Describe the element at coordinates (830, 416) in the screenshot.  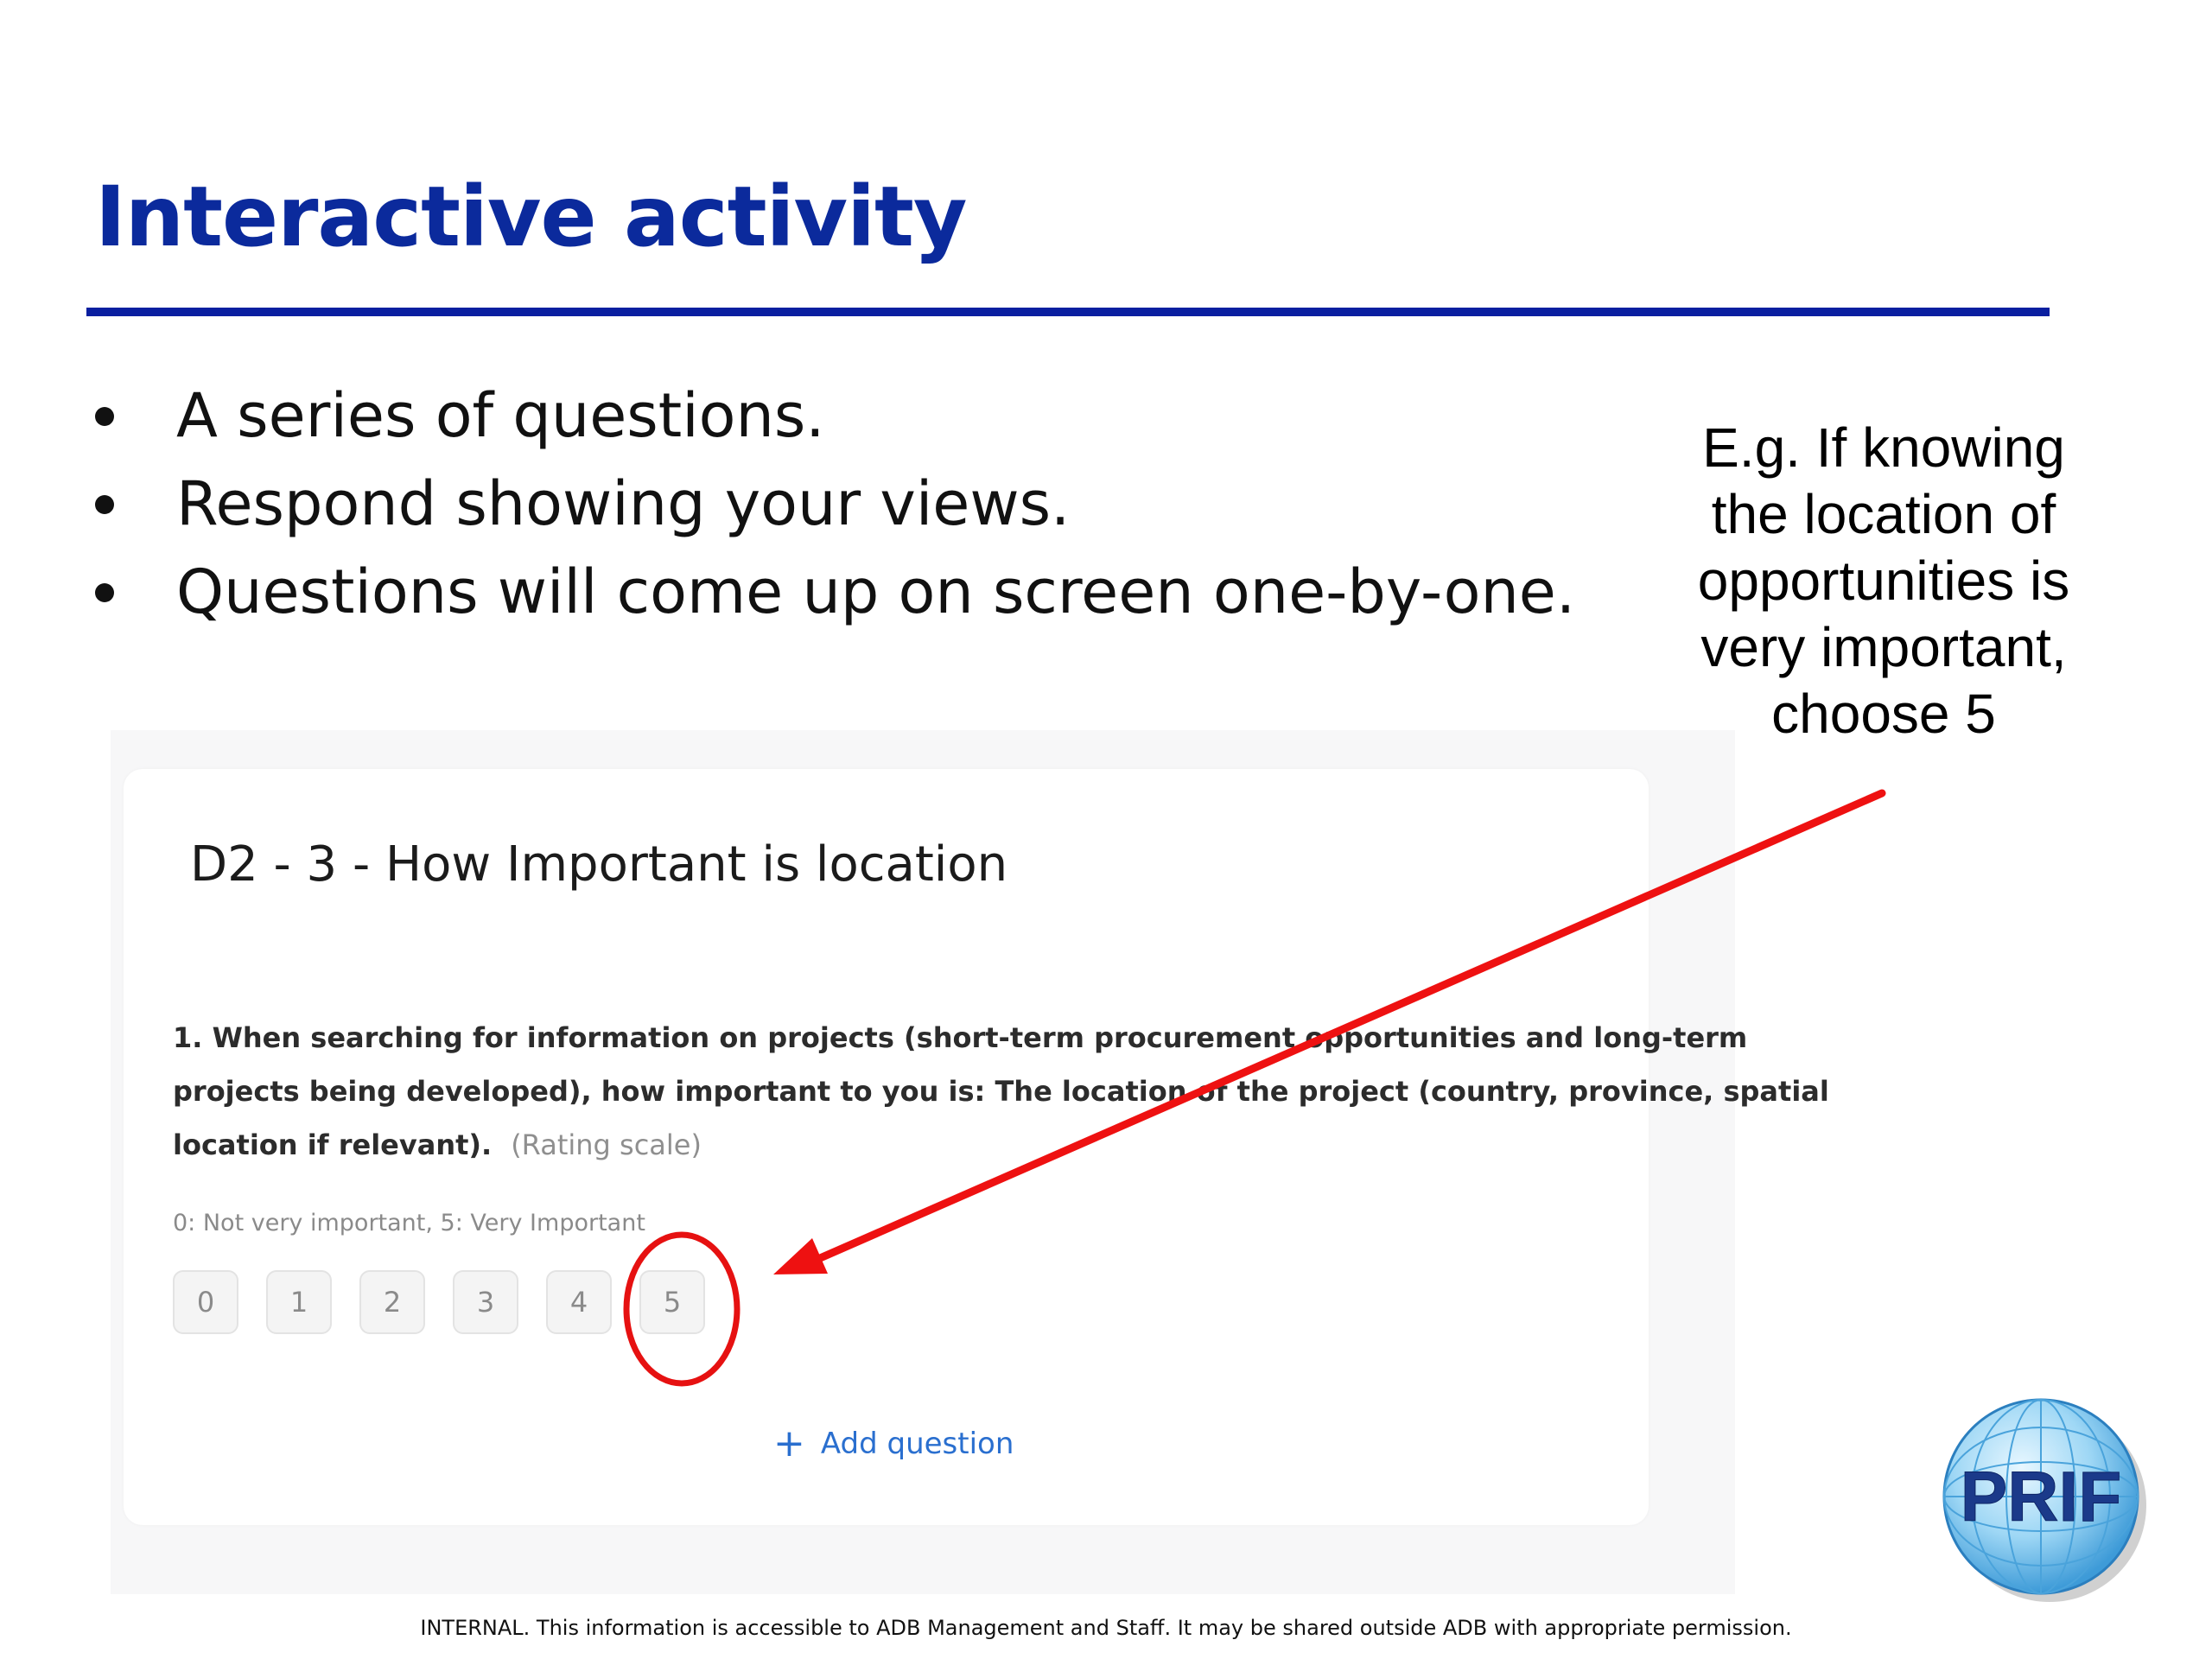
I see `bullet-item: A series of questions.` at that location.